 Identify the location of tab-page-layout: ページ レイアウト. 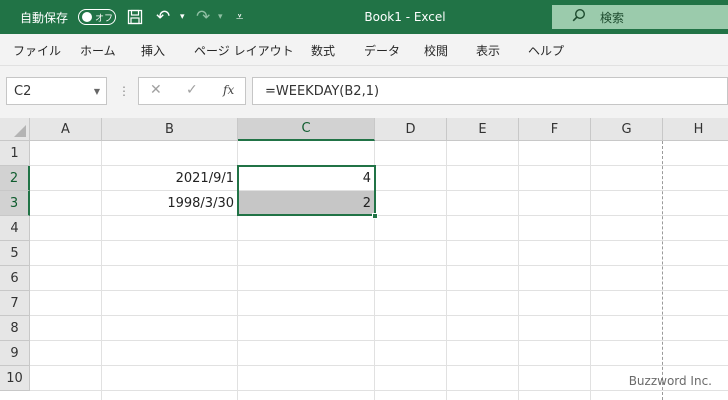
(244, 50).